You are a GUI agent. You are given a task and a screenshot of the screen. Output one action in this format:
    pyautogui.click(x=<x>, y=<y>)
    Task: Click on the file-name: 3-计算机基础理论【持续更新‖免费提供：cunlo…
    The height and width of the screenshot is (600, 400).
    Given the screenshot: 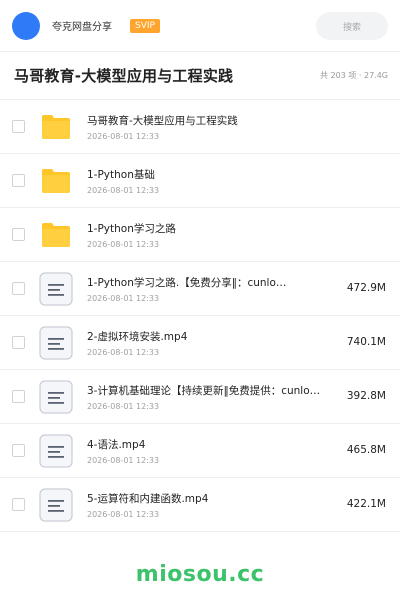 What is the action you would take?
    pyautogui.click(x=212, y=390)
    